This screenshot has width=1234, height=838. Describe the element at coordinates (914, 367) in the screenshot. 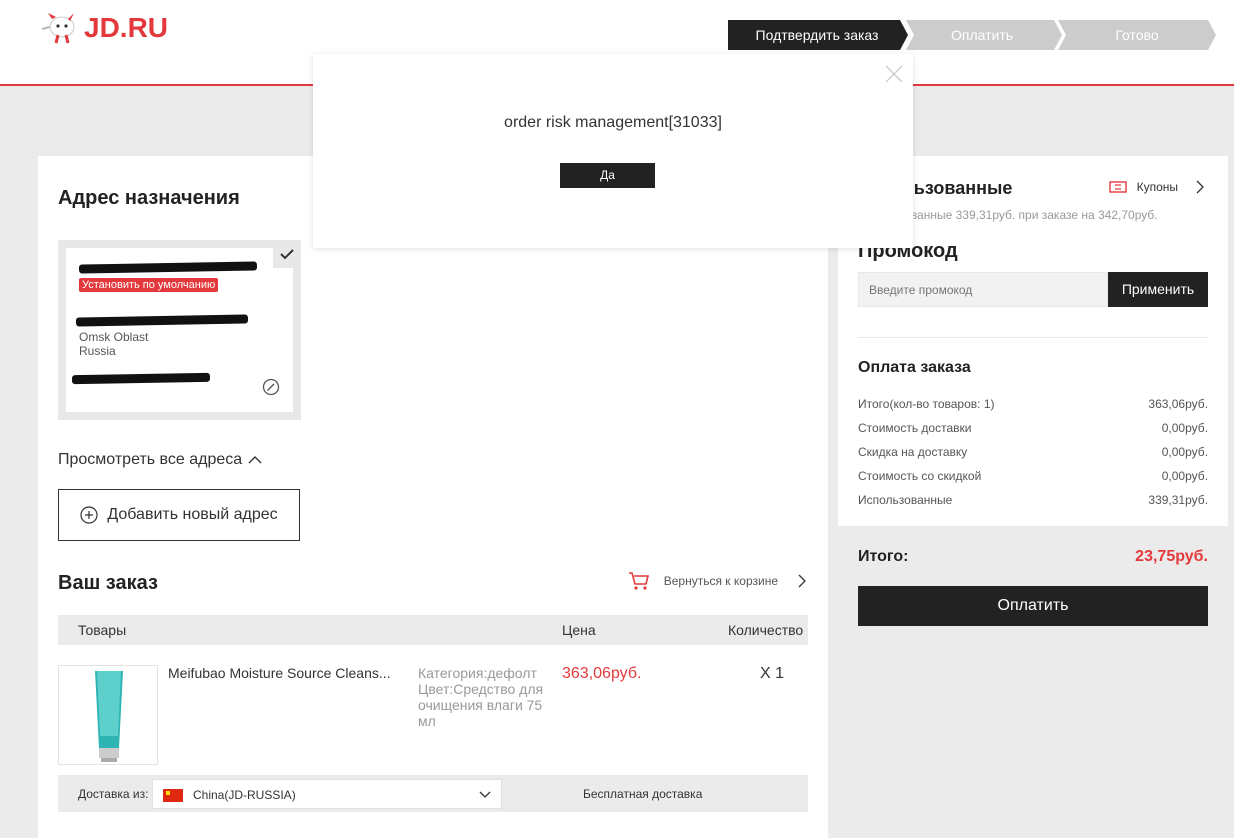

I see `payment-title: Оплата заказа` at that location.